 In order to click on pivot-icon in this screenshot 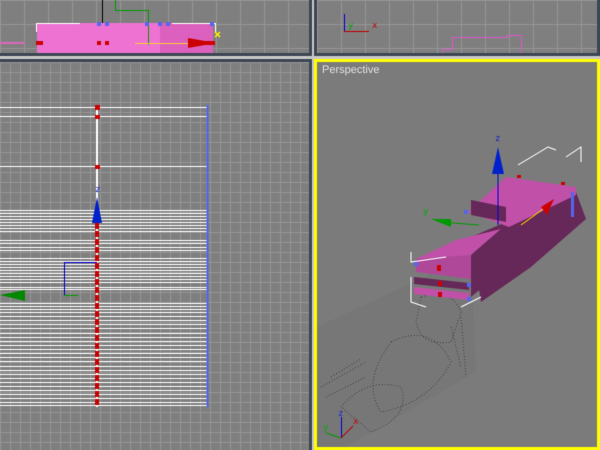, I will do `click(217, 34)`.